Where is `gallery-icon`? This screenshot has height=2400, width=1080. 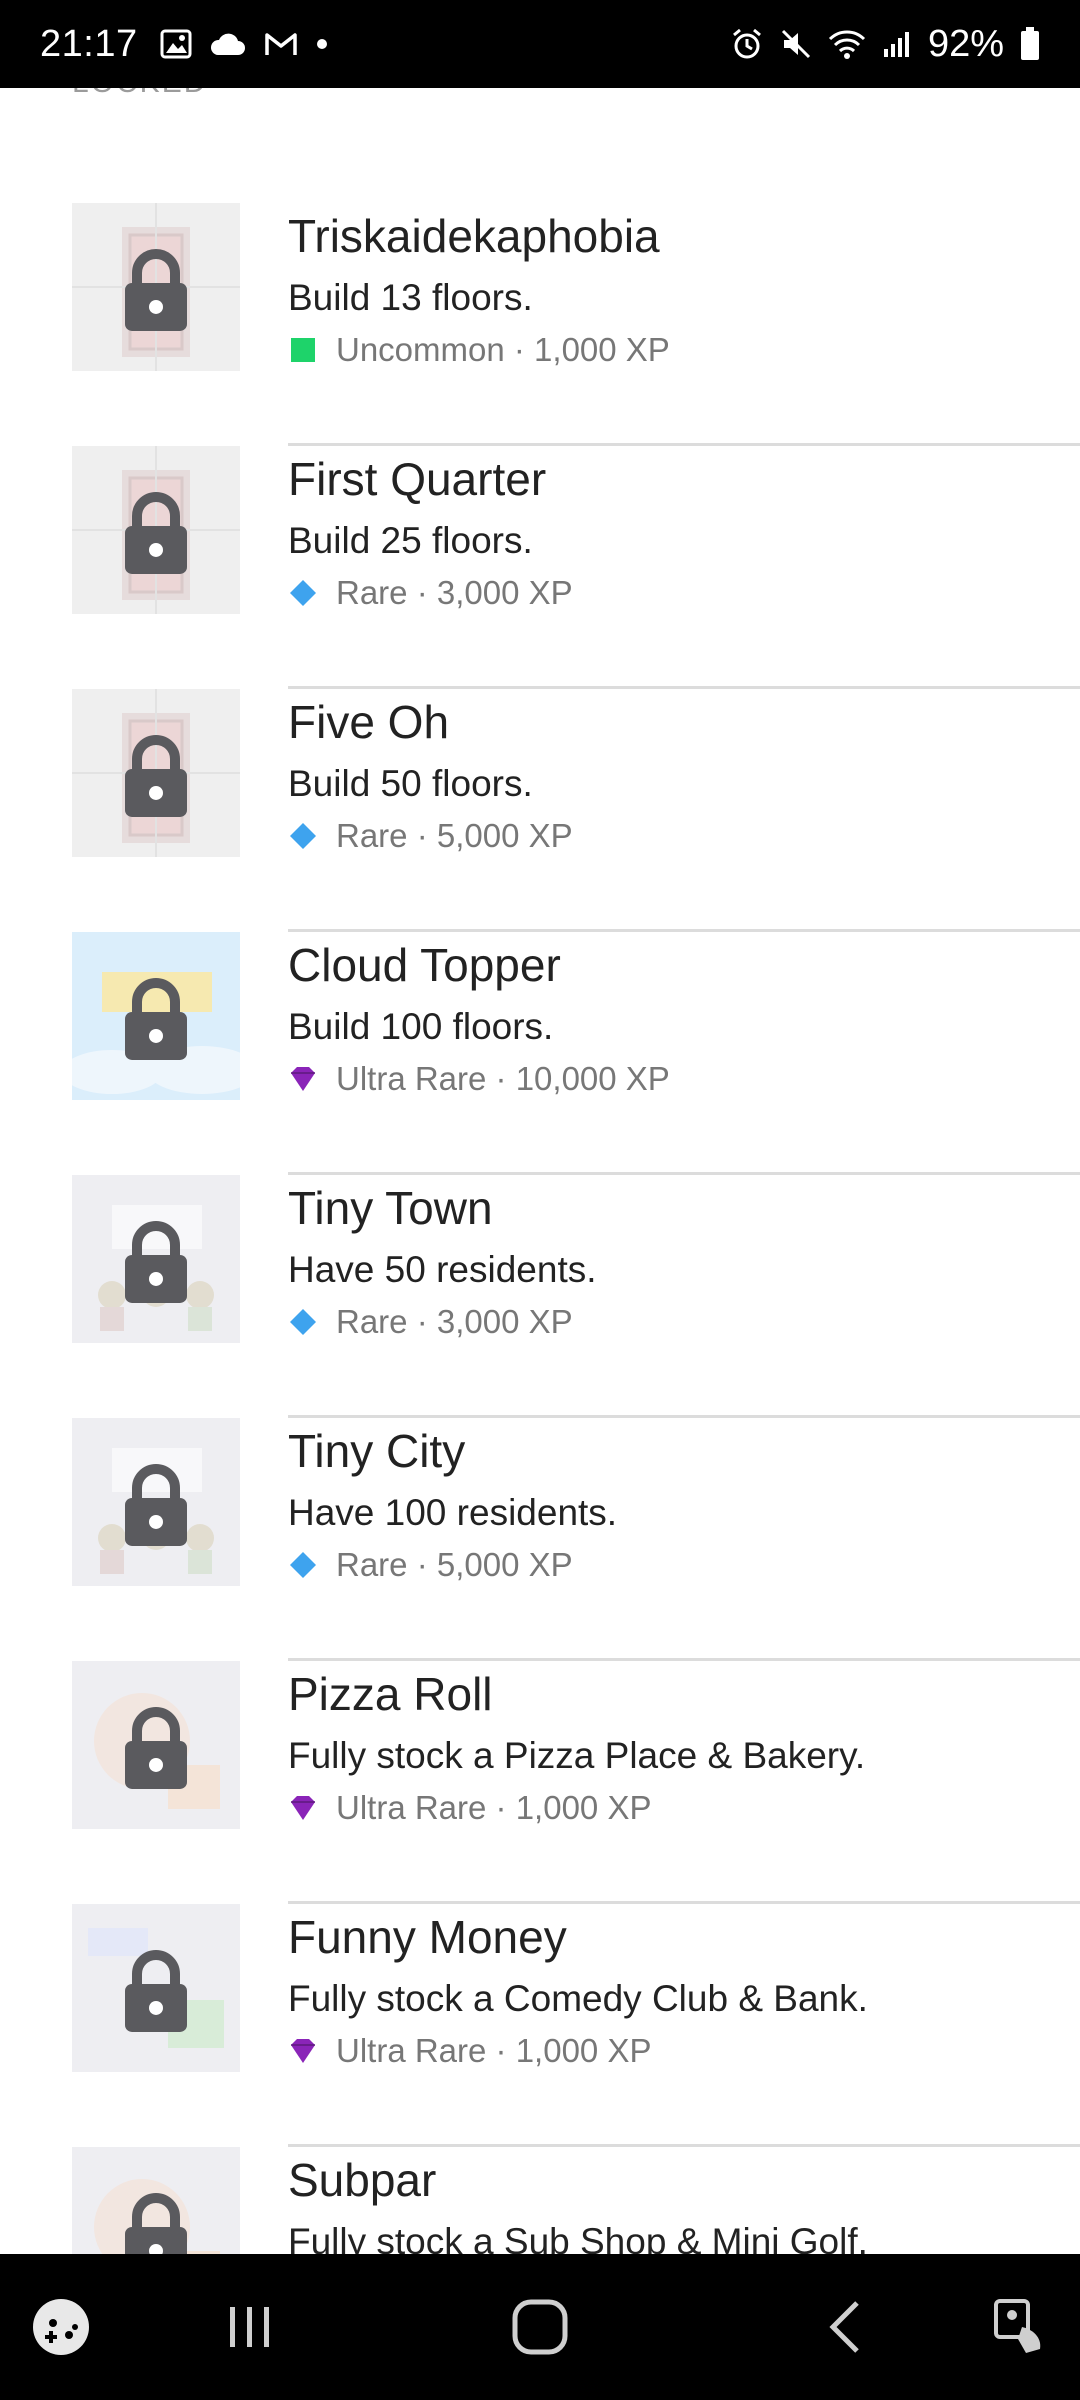 gallery-icon is located at coordinates (176, 44).